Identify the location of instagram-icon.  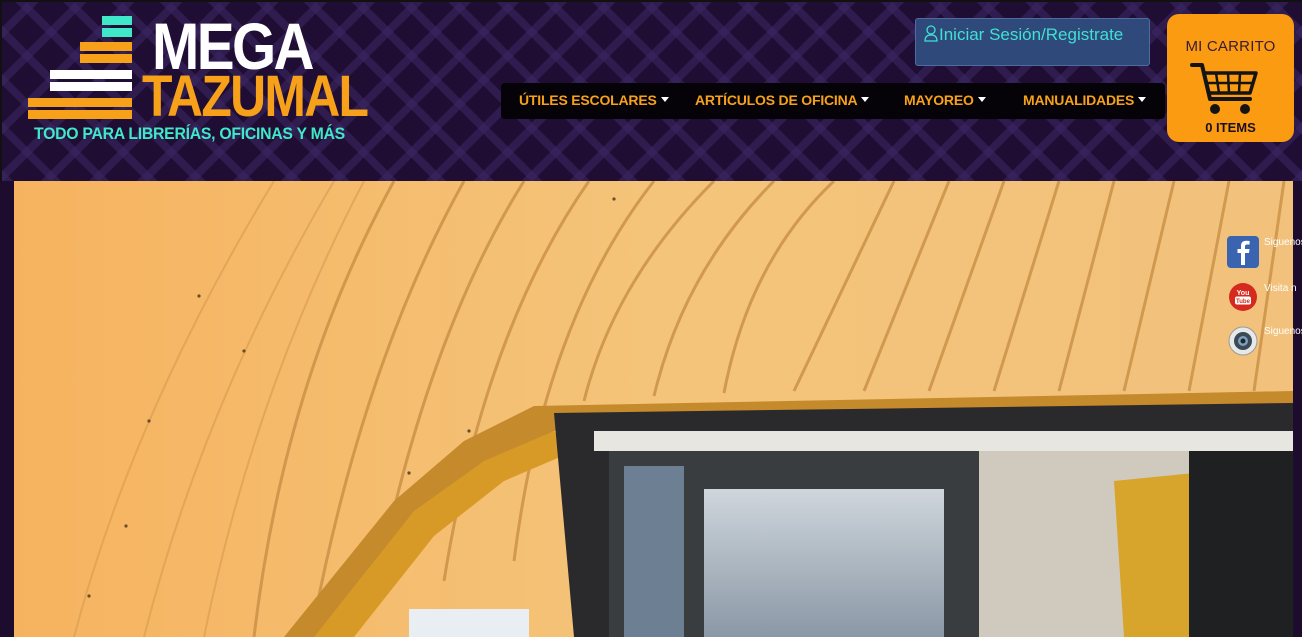
(1243, 341).